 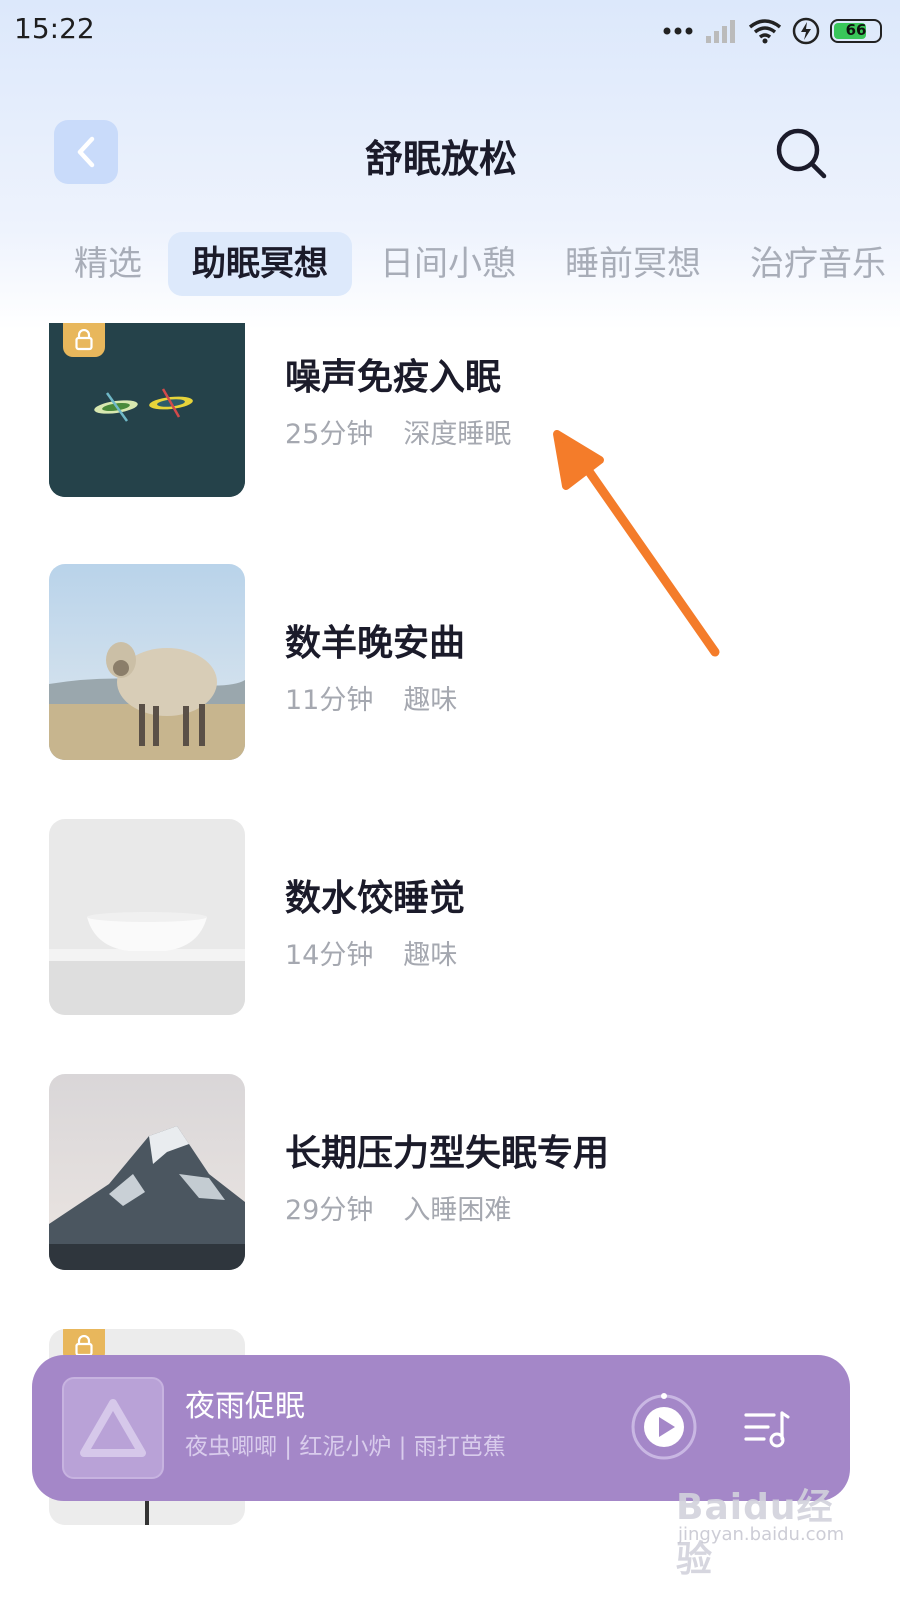 What do you see at coordinates (329, 1210) in the screenshot?
I see `item-duration: 29分钟` at bounding box center [329, 1210].